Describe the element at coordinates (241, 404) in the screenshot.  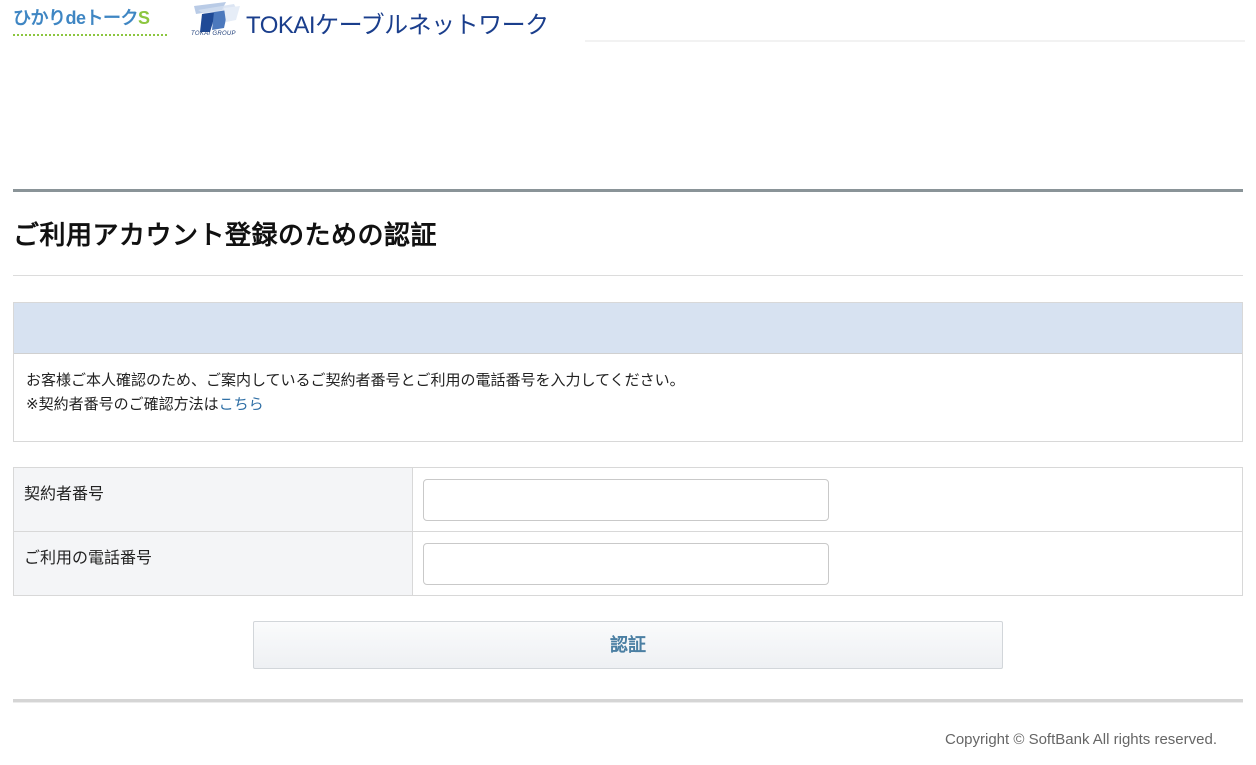
I see `contract-number-help-link: こちら` at that location.